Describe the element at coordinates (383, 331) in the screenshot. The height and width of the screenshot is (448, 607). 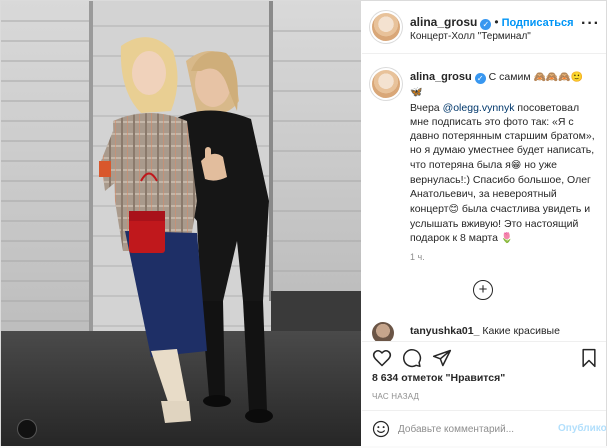
I see `commenter-avatar` at that location.